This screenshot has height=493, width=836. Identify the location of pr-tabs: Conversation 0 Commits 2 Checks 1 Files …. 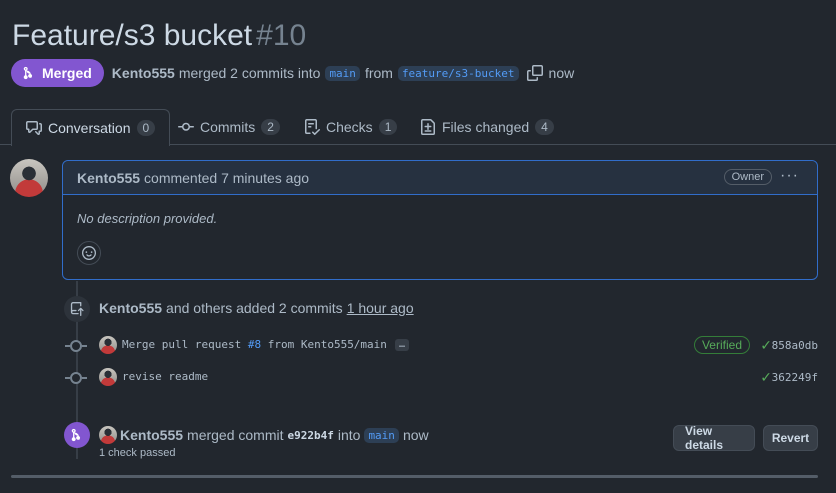
(418, 127).